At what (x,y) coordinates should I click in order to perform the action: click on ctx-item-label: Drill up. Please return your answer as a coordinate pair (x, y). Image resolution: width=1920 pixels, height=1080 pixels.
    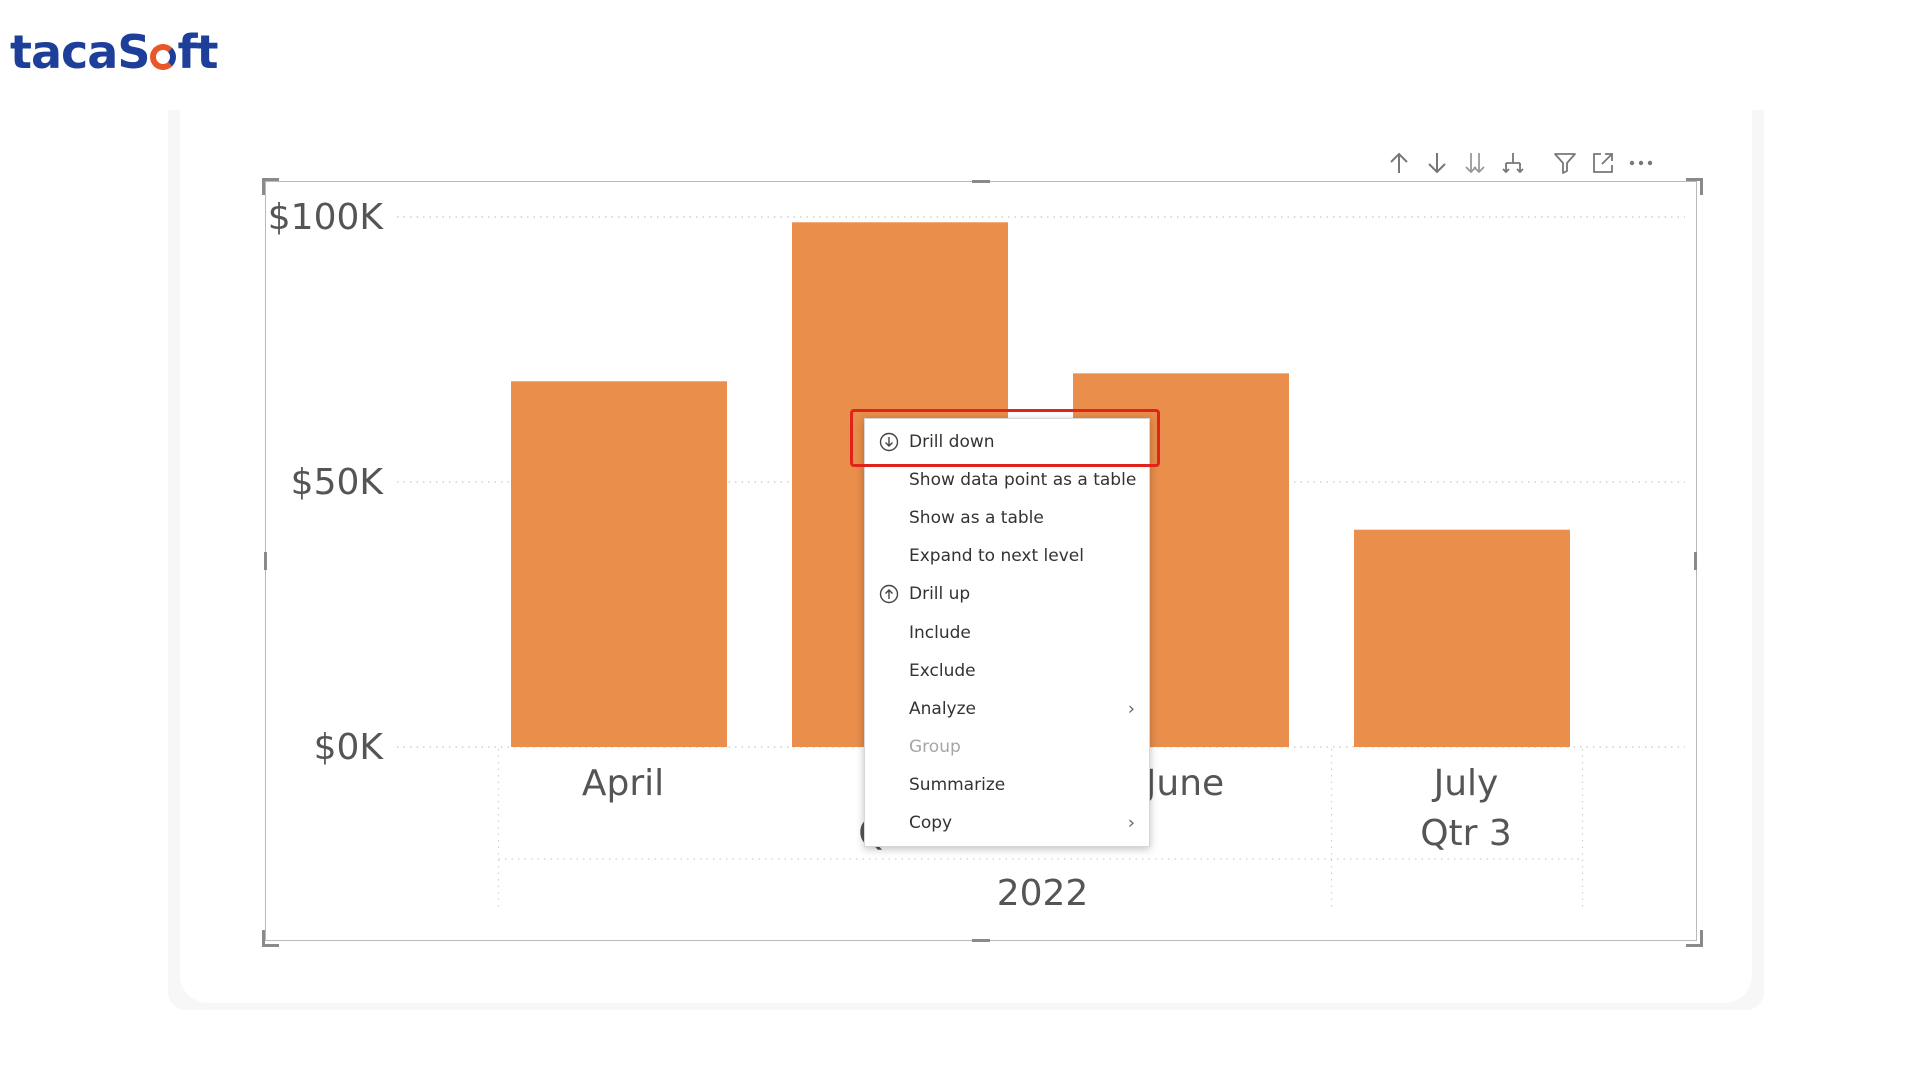
    Looking at the image, I should click on (940, 594).